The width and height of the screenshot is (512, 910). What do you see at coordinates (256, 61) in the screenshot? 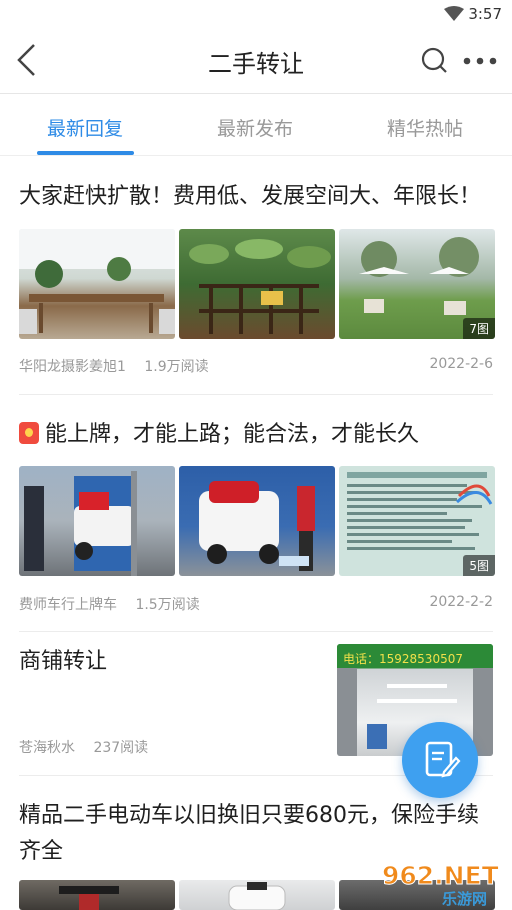
I see `nav-bar: 二手转让` at bounding box center [256, 61].